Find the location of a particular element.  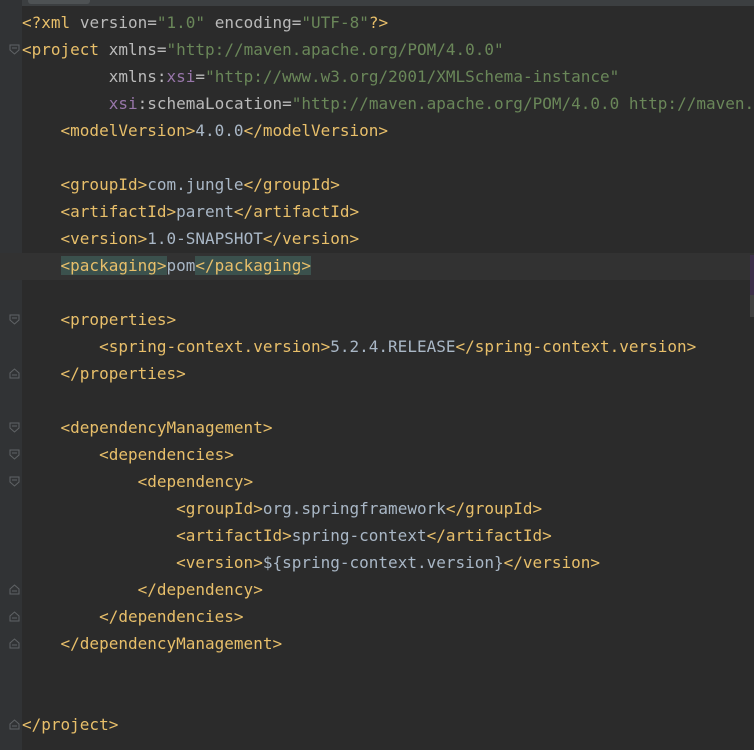

code-line-dependency-management-close: </dependencyManagement> is located at coordinates (152, 643).